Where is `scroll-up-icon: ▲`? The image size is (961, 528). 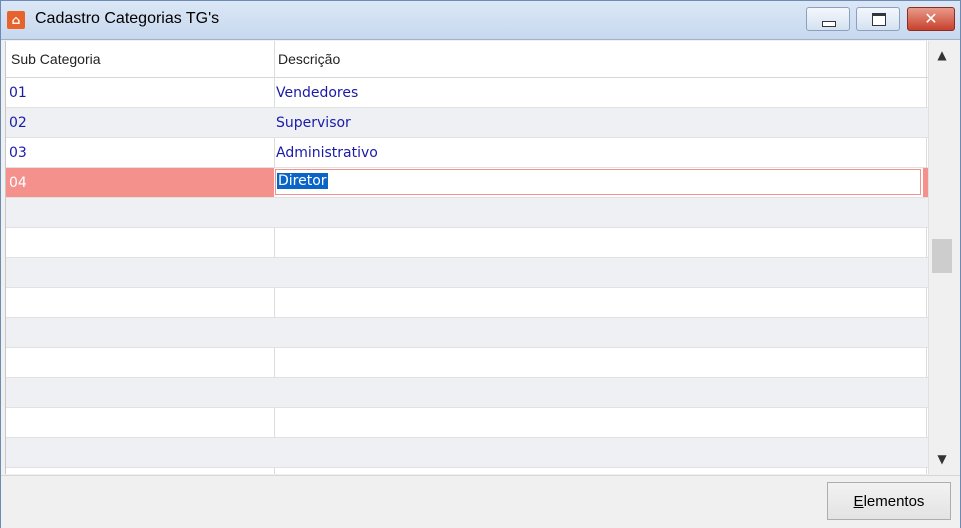
scroll-up-icon: ▲ is located at coordinates (942, 55).